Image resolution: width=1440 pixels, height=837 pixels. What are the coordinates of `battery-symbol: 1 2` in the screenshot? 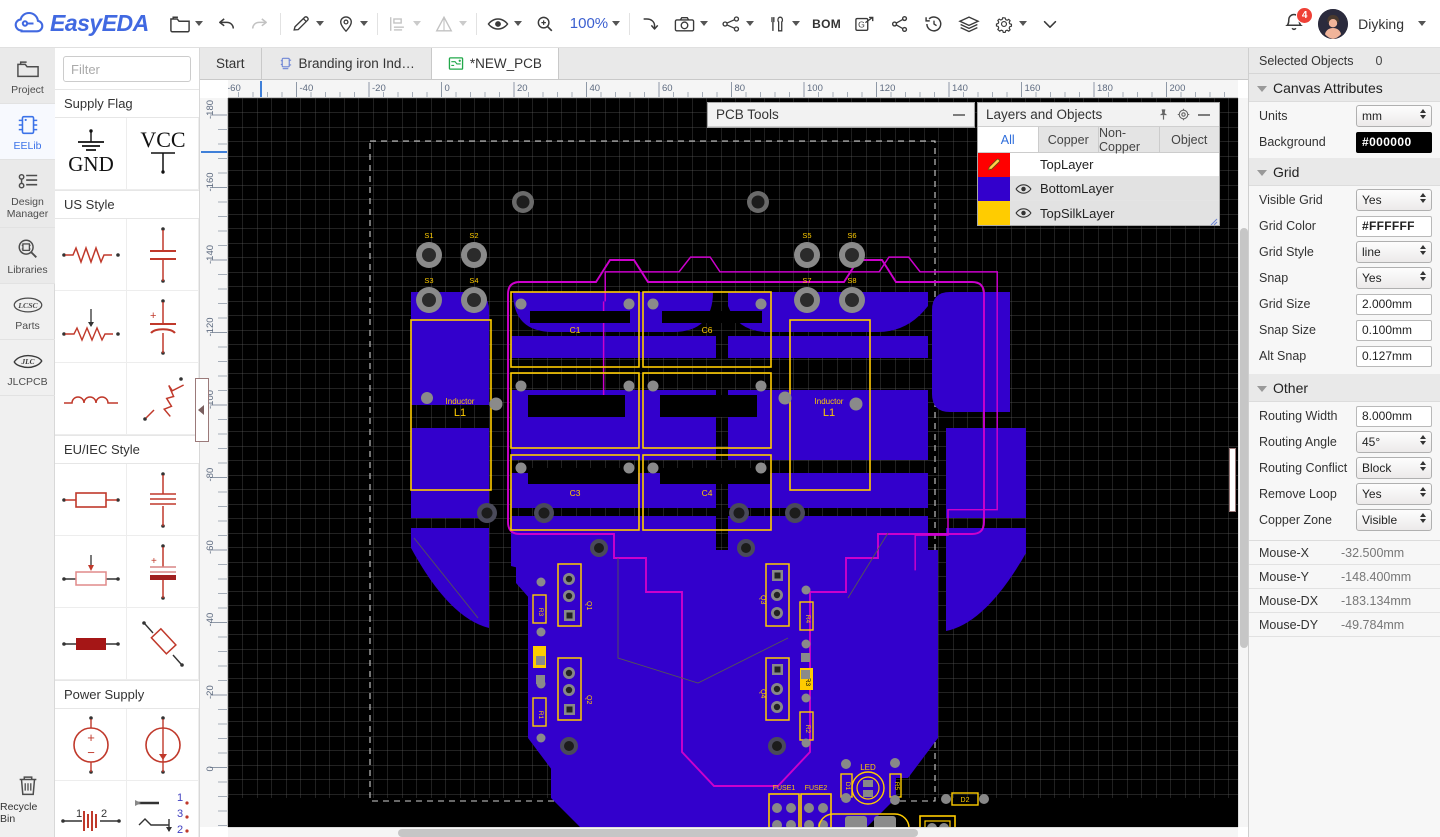 It's located at (91, 809).